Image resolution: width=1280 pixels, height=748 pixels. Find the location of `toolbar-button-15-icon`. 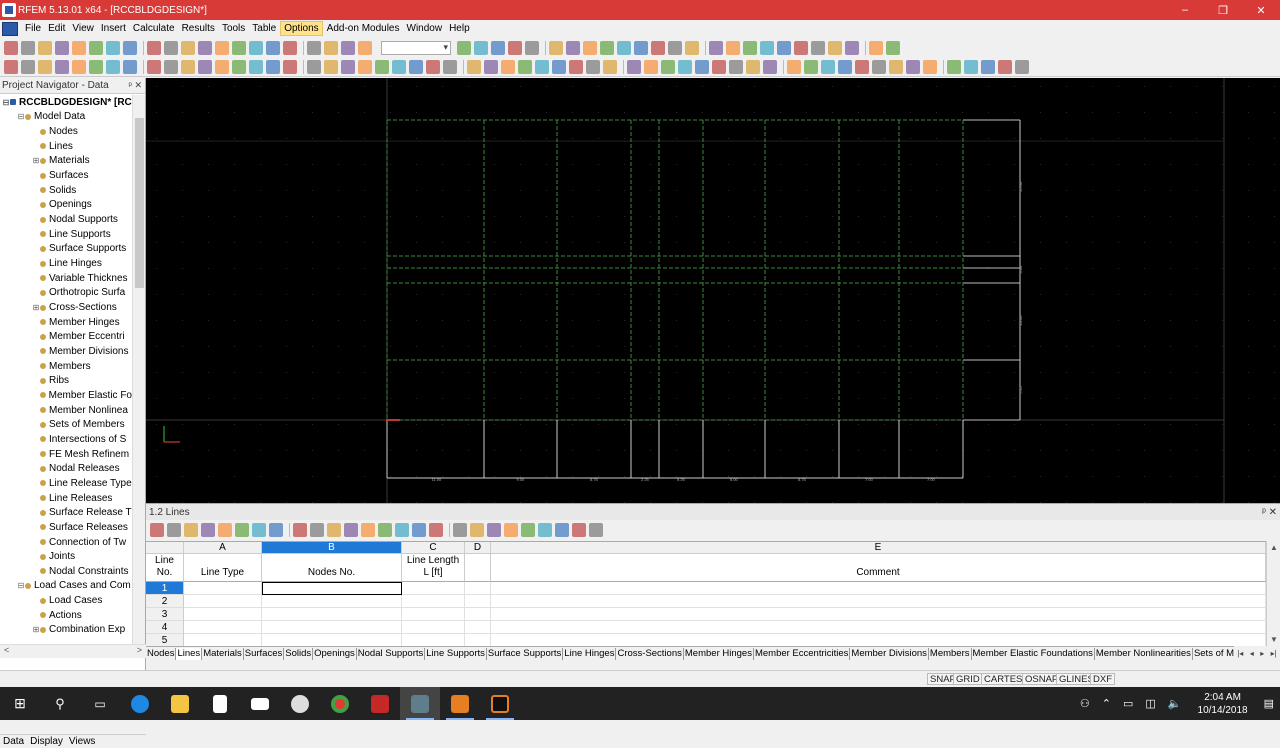

toolbar-button-15-icon is located at coordinates (273, 66).